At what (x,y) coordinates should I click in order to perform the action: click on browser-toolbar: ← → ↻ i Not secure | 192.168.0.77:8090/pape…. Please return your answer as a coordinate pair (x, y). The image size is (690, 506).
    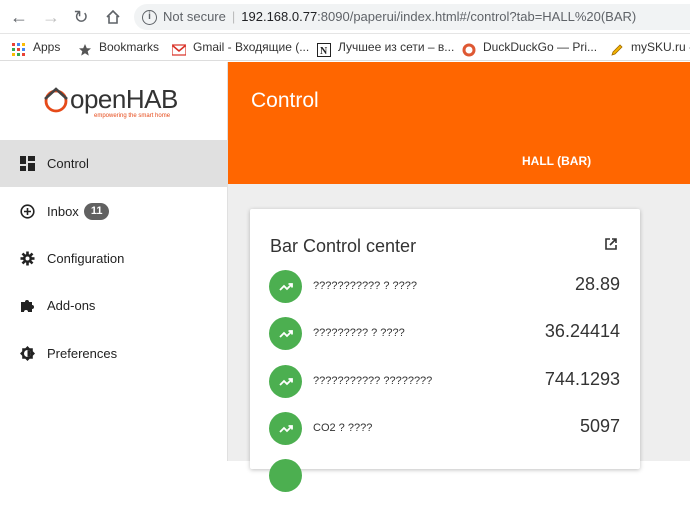
    Looking at the image, I should click on (345, 17).